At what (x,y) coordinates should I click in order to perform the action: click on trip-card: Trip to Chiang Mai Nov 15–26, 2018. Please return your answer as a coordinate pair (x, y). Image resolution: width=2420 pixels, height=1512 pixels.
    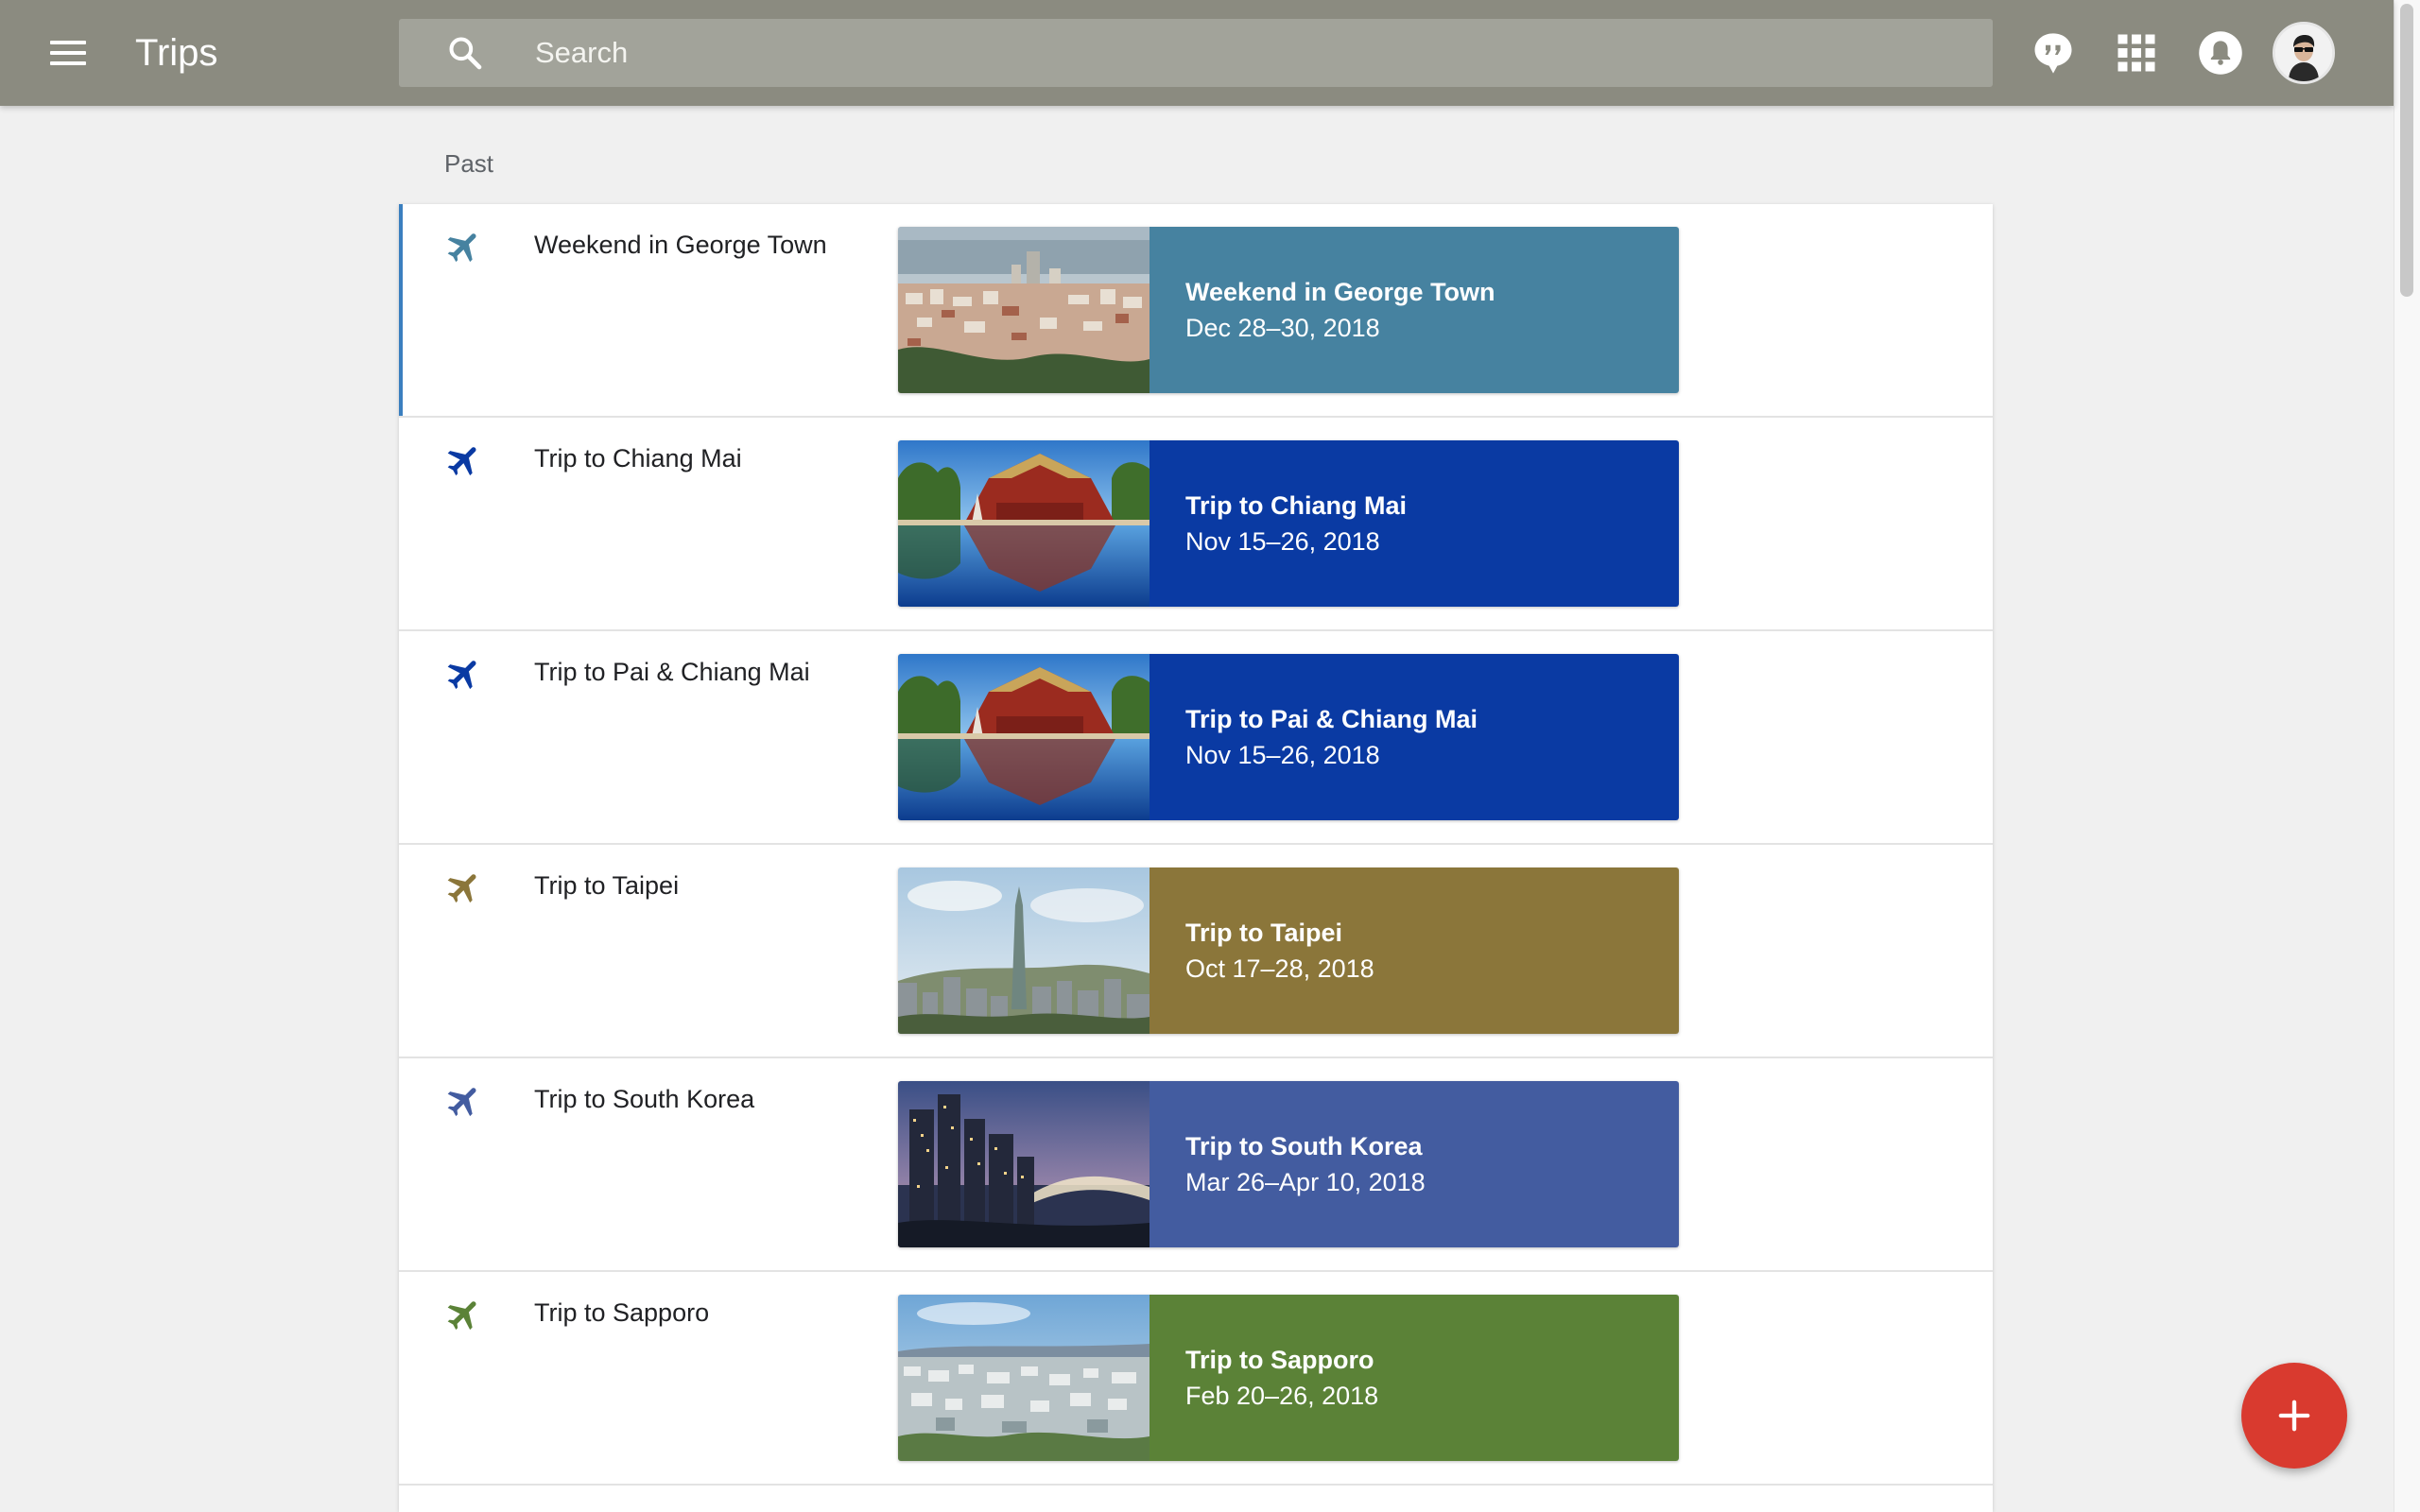
    Looking at the image, I should click on (1288, 523).